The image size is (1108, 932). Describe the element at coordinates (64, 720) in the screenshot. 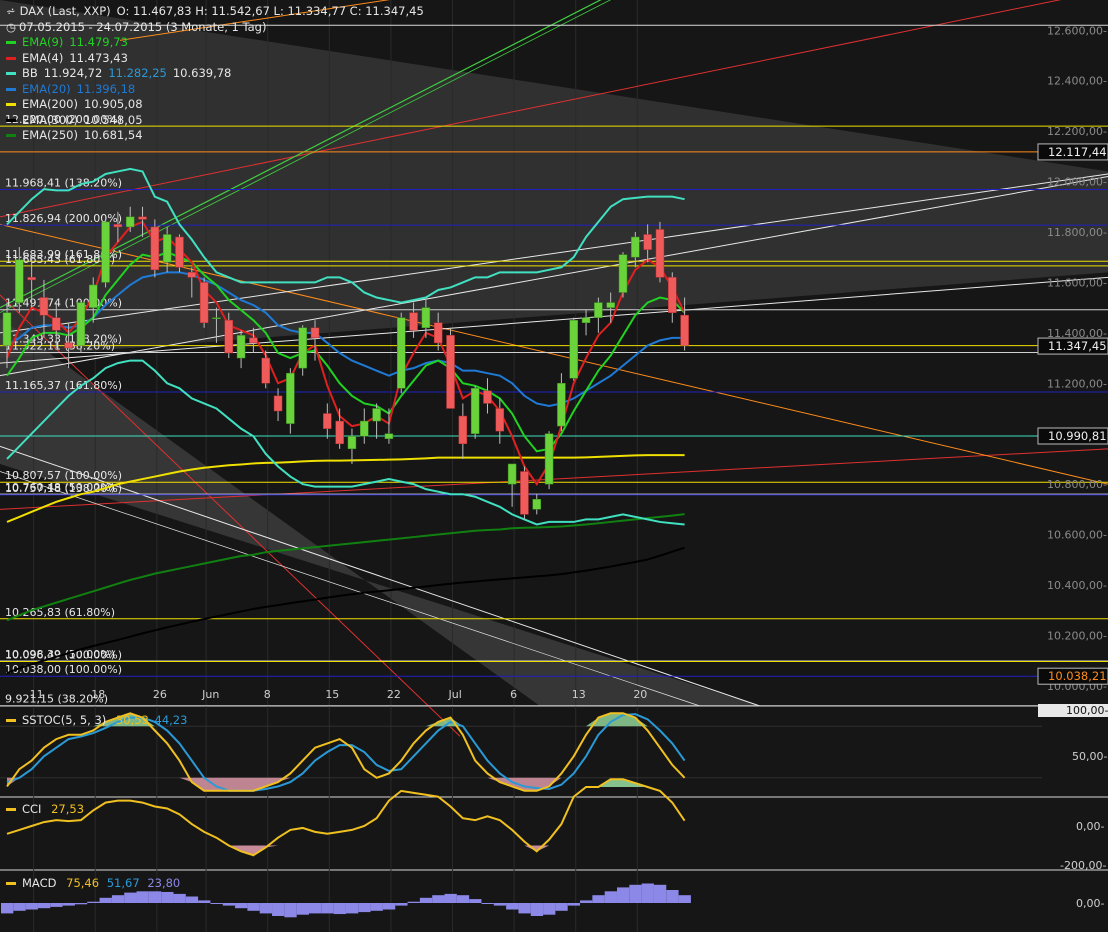

I see `stoch-label: SSTOC(5, 5, 3)` at that location.